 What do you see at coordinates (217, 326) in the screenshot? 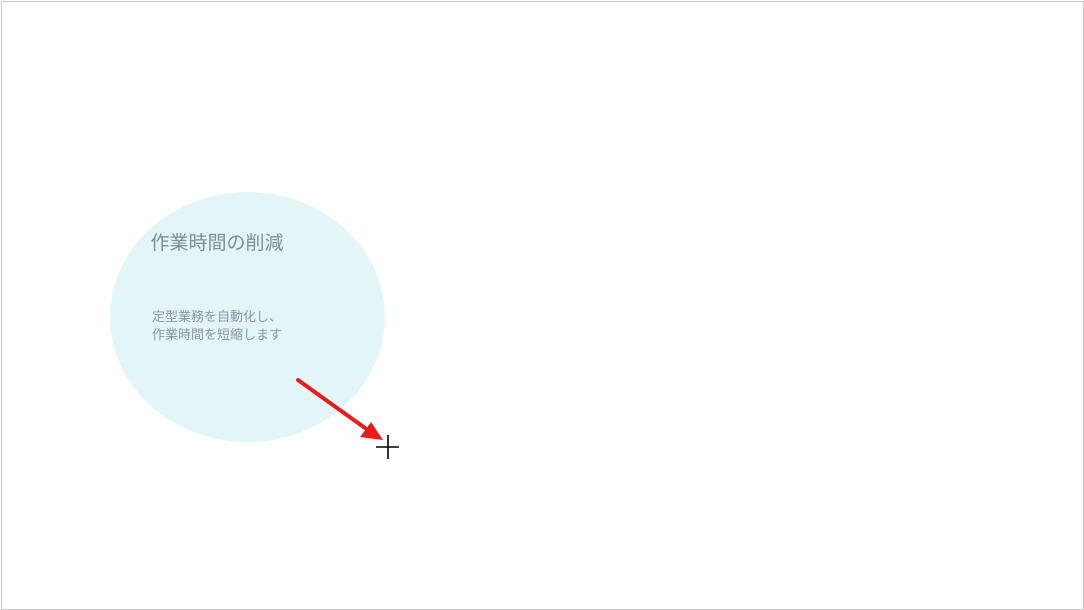
I see `bubble-body-text: 定型業務を自動化し、作業時間を短縮します` at bounding box center [217, 326].